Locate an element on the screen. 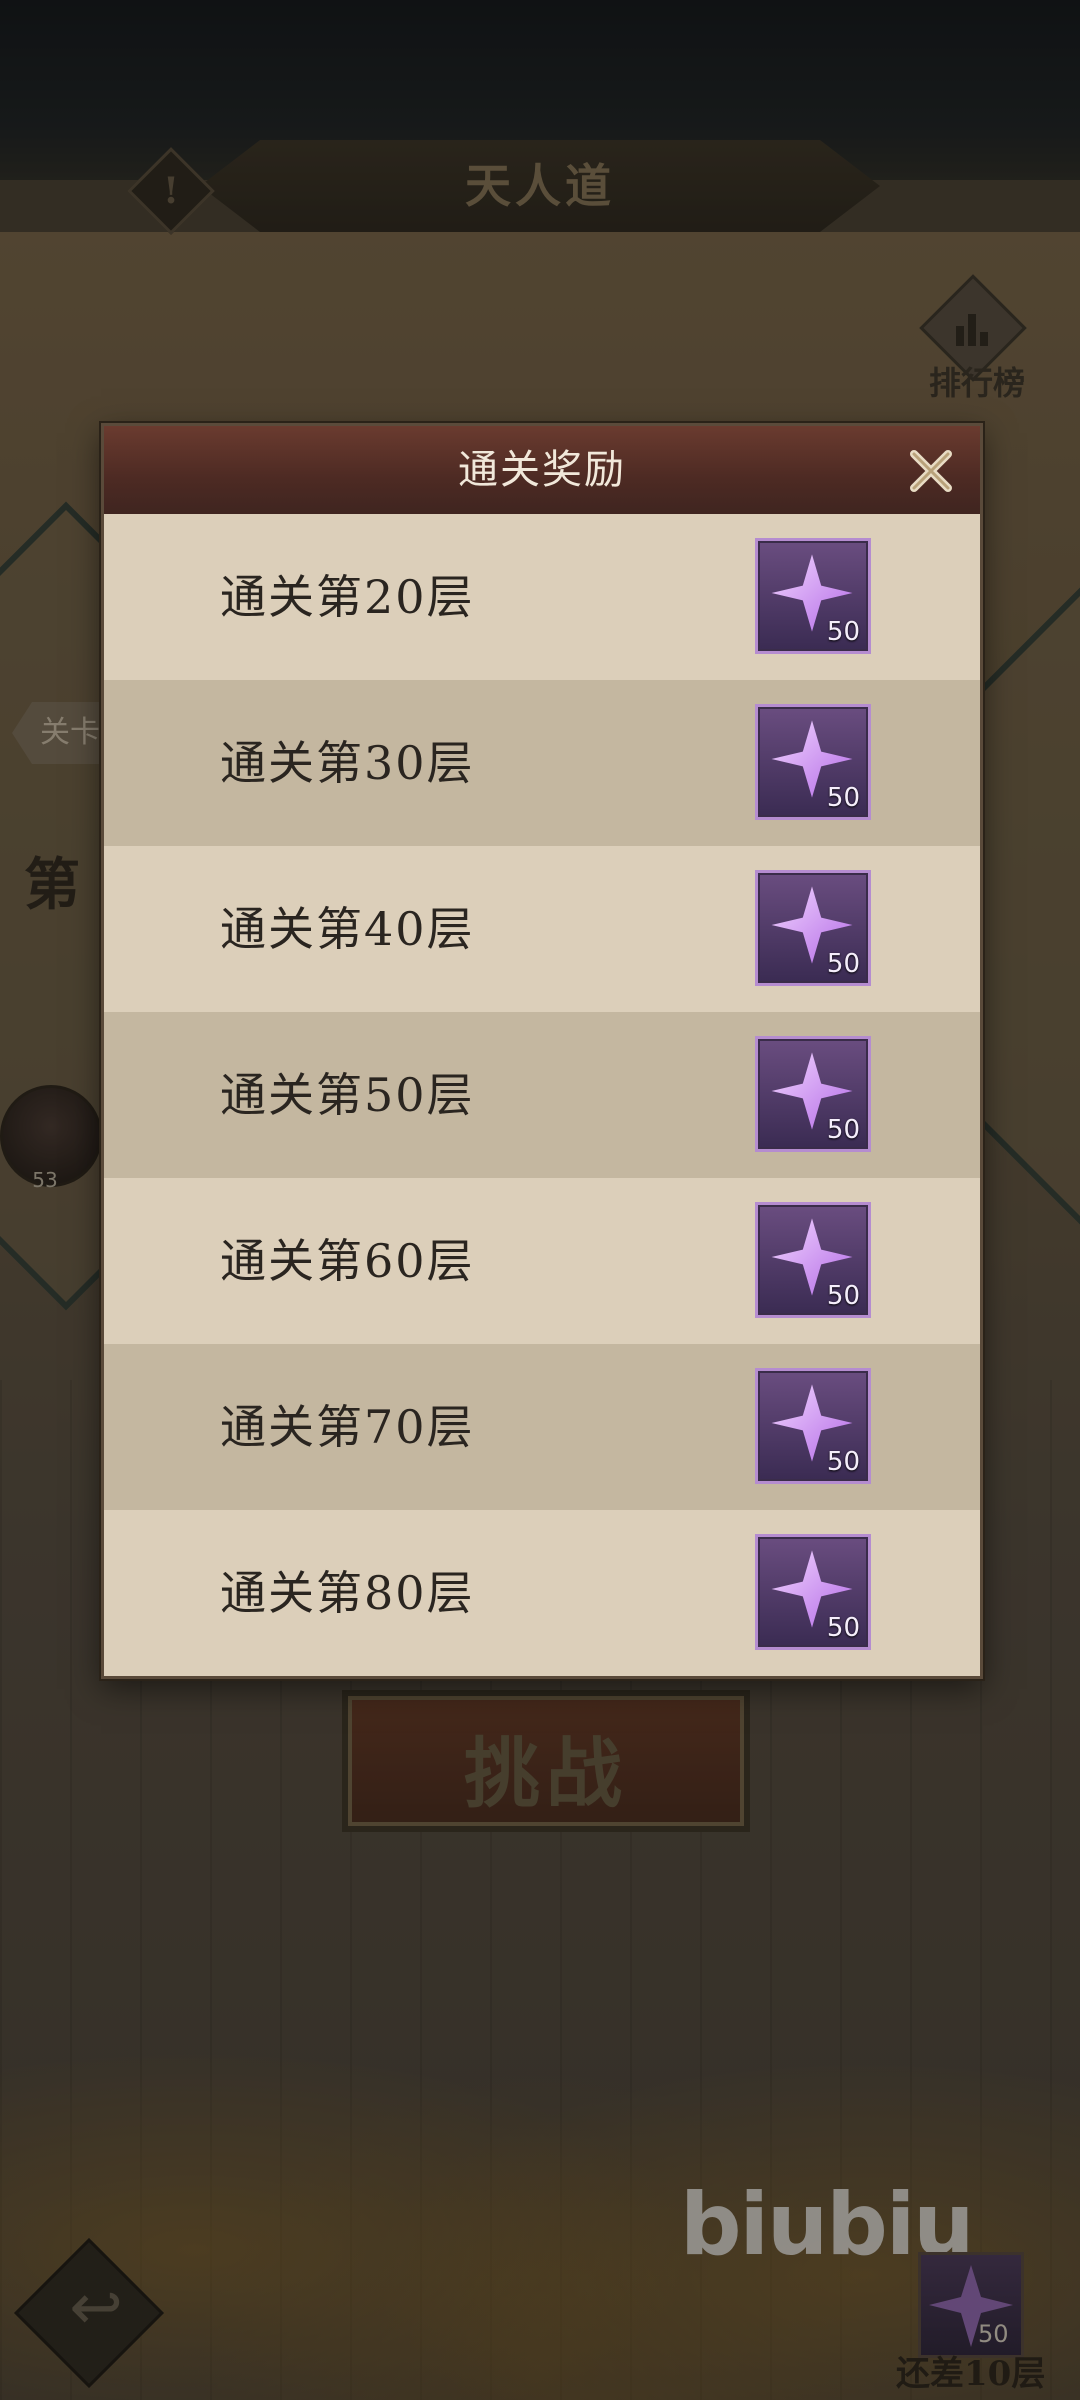 This screenshot has width=1080, height=2400. dialog-title: 通关奖励 is located at coordinates (542, 470).